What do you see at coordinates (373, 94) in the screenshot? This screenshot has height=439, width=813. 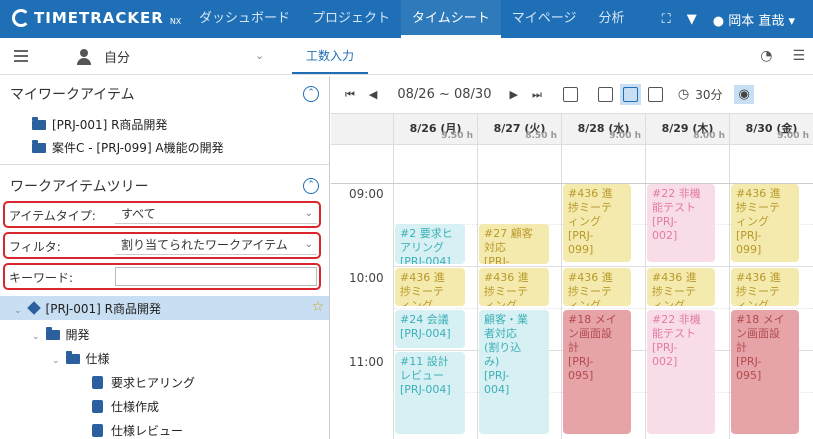 I see `prev-icon: ◀` at bounding box center [373, 94].